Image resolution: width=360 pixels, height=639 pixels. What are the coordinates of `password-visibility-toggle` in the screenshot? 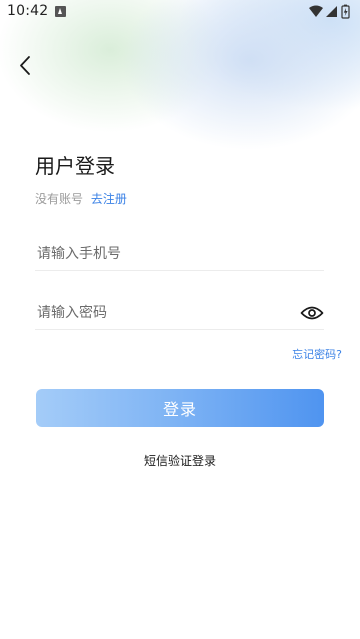 It's located at (312, 313).